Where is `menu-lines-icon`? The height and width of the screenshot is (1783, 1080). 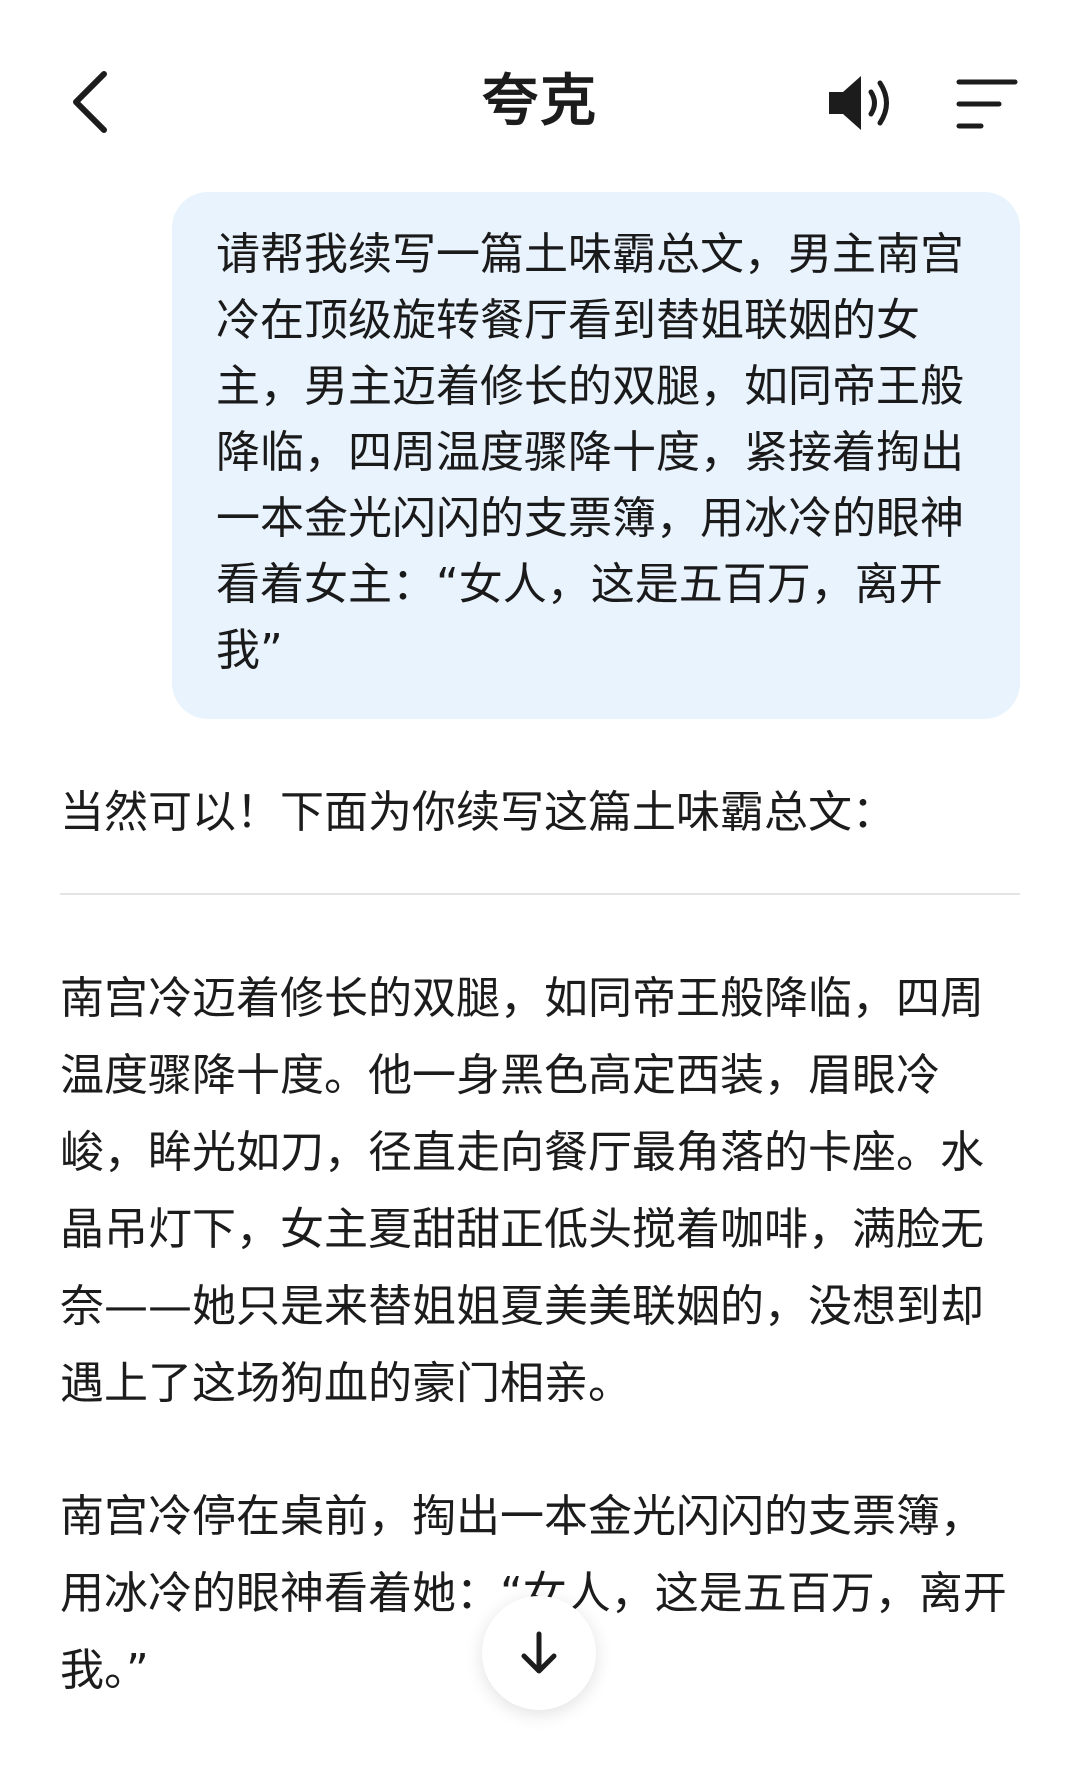 menu-lines-icon is located at coordinates (987, 104).